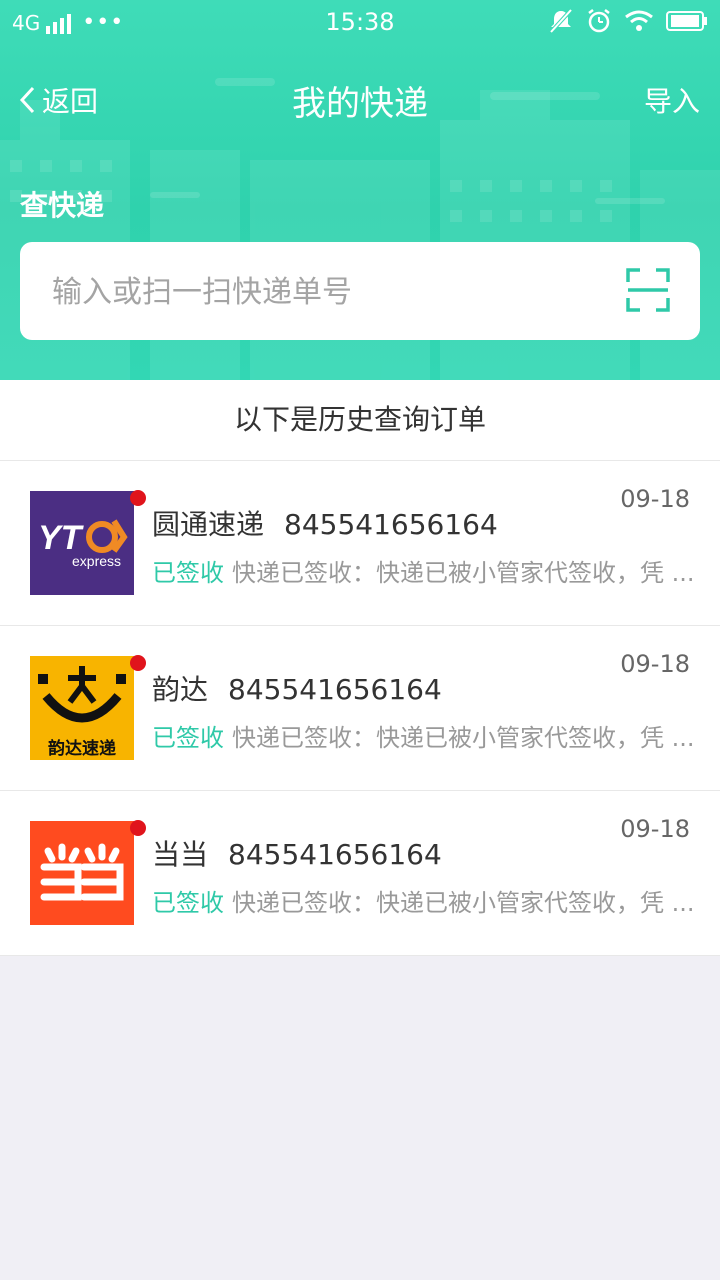 The height and width of the screenshot is (1280, 720). What do you see at coordinates (180, 854) in the screenshot?
I see `company-name: 当当` at bounding box center [180, 854].